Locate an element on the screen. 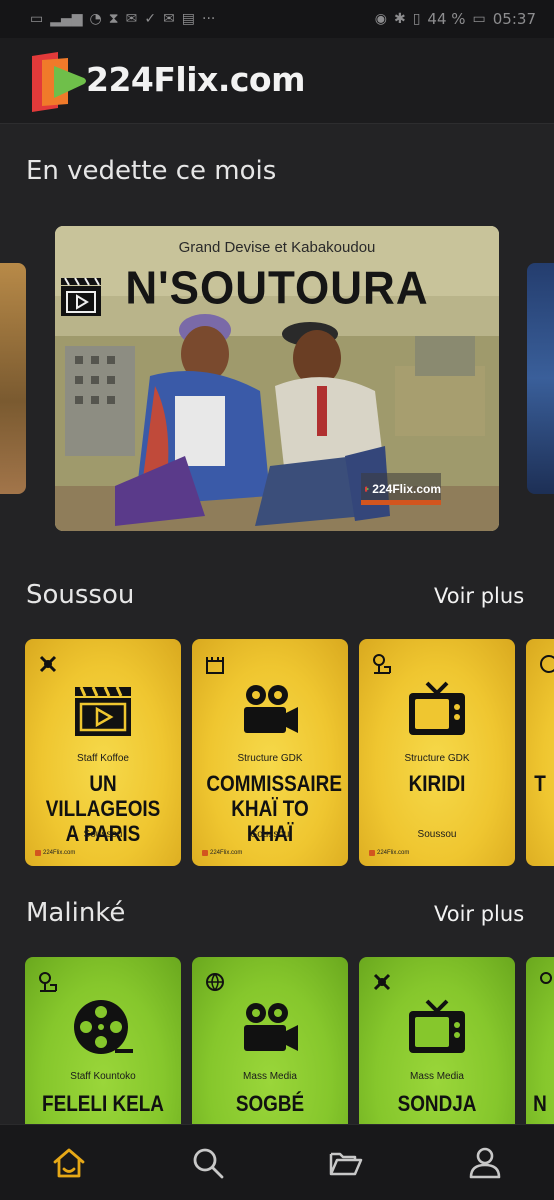 The width and height of the screenshot is (554, 1200). home-icon is located at coordinates (69, 1162).